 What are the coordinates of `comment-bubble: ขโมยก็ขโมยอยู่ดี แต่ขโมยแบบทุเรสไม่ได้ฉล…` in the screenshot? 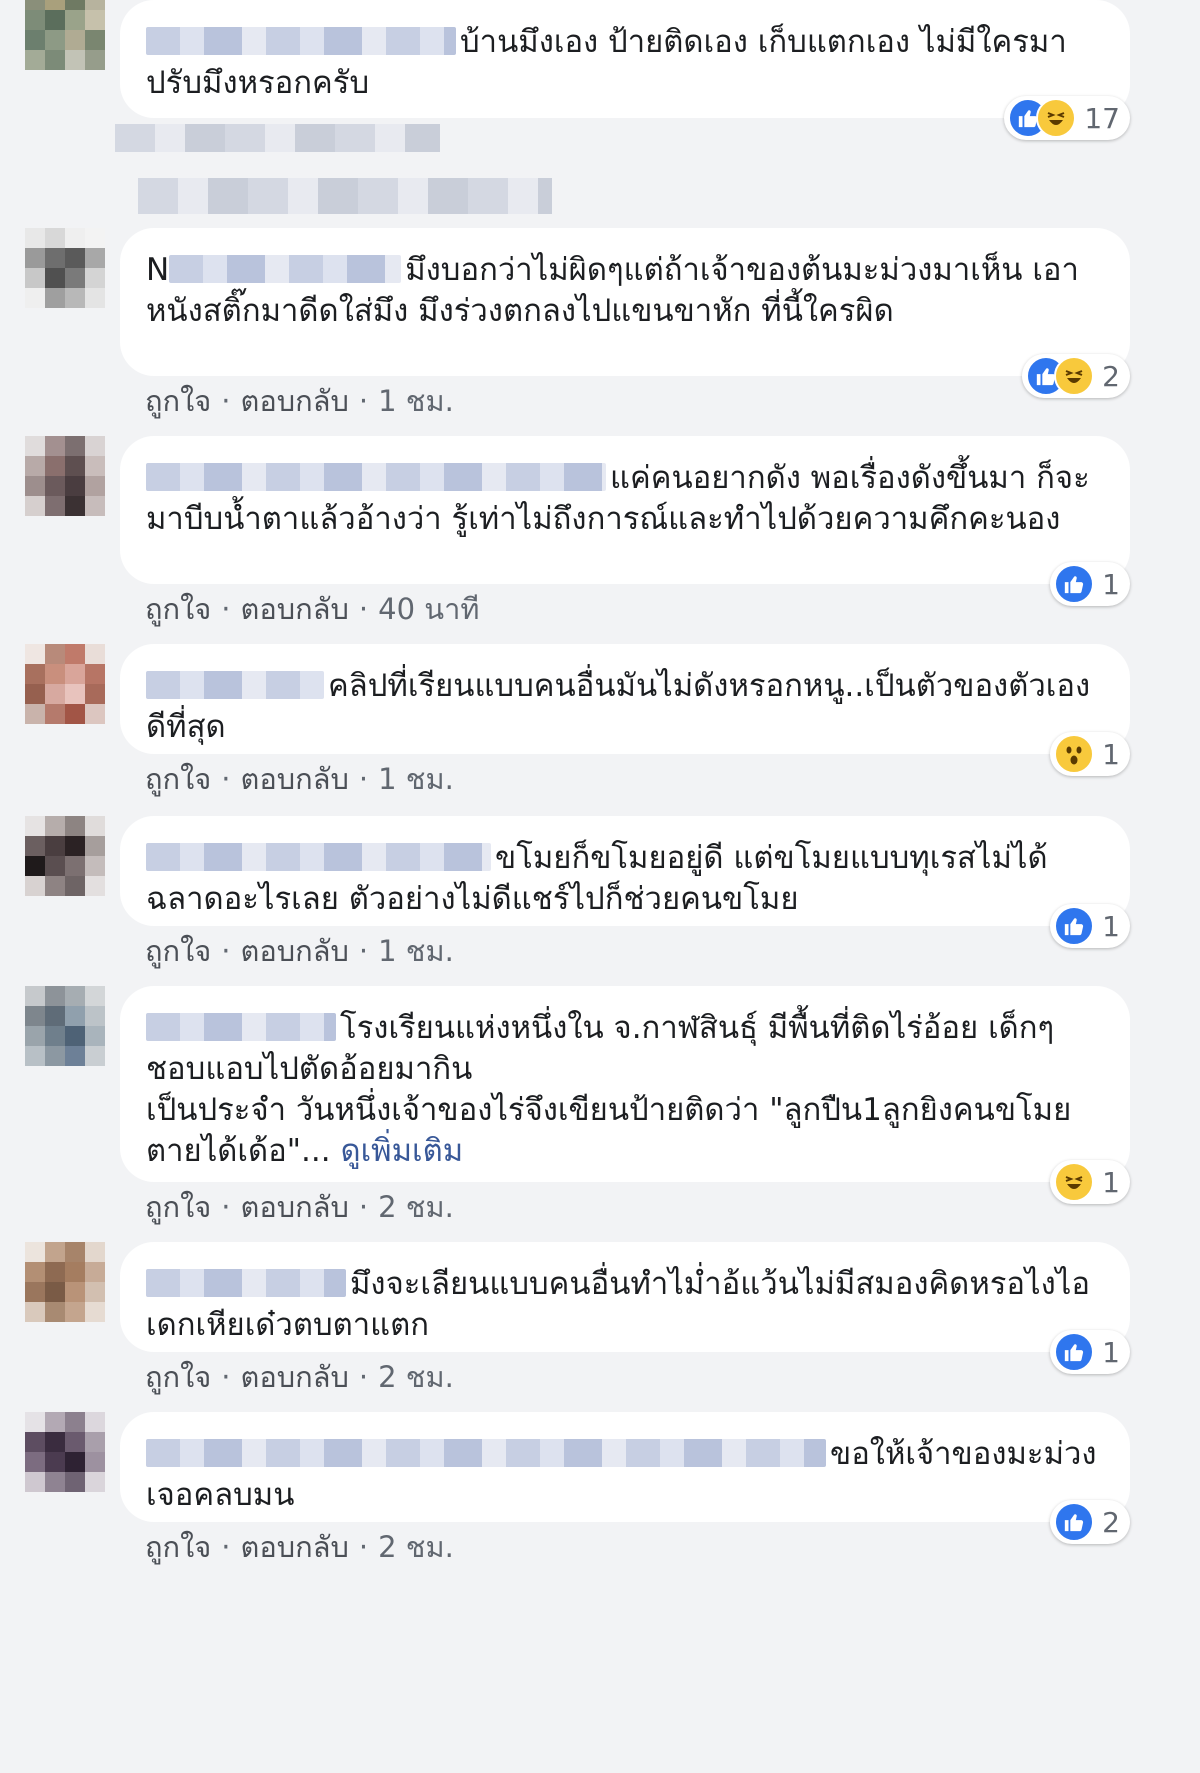 It's located at (625, 882).